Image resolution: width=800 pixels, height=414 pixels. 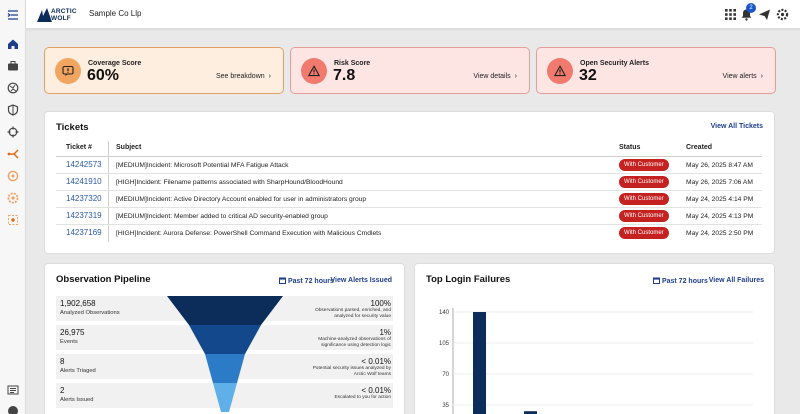 What do you see at coordinates (352, 63) in the screenshot?
I see `risk-score-label: Risk Score` at bounding box center [352, 63].